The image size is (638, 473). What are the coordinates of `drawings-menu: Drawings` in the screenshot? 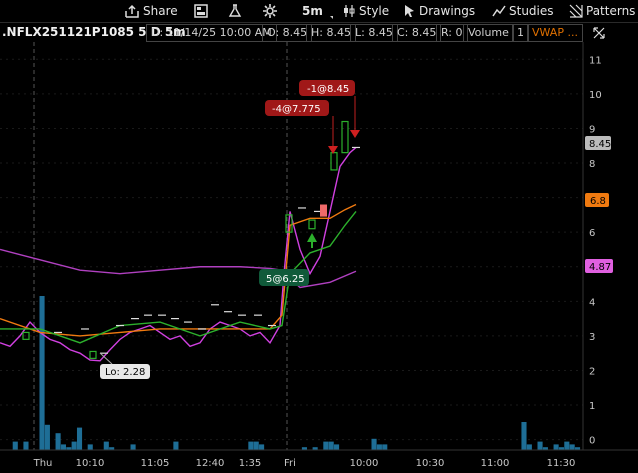 It's located at (439, 11).